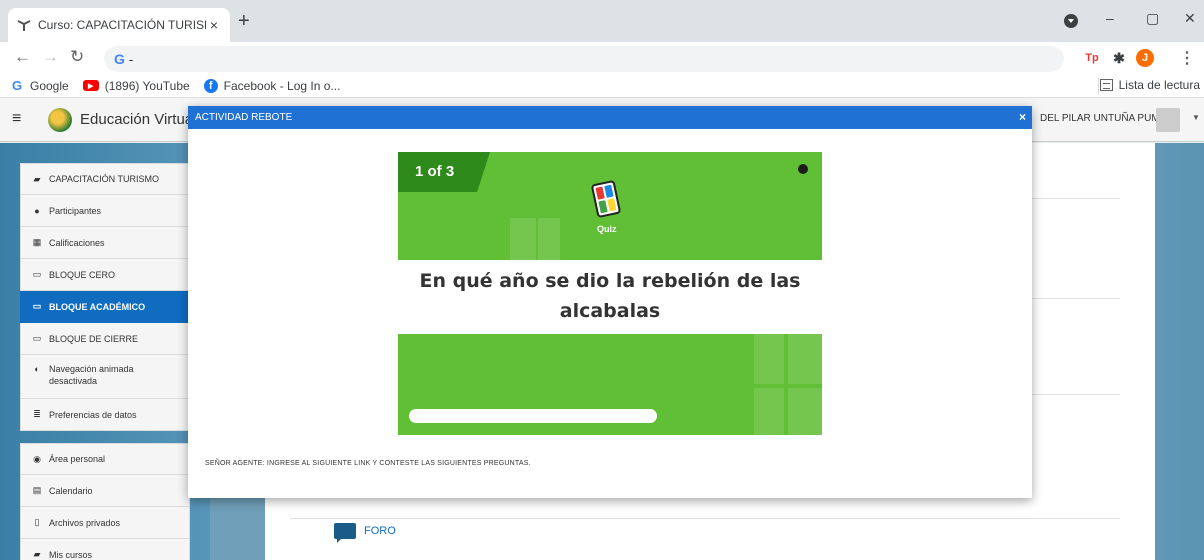 Image resolution: width=1204 pixels, height=560 pixels. What do you see at coordinates (105, 491) in the screenshot?
I see `drawer-item-calendar: ▤ Calendario` at bounding box center [105, 491].